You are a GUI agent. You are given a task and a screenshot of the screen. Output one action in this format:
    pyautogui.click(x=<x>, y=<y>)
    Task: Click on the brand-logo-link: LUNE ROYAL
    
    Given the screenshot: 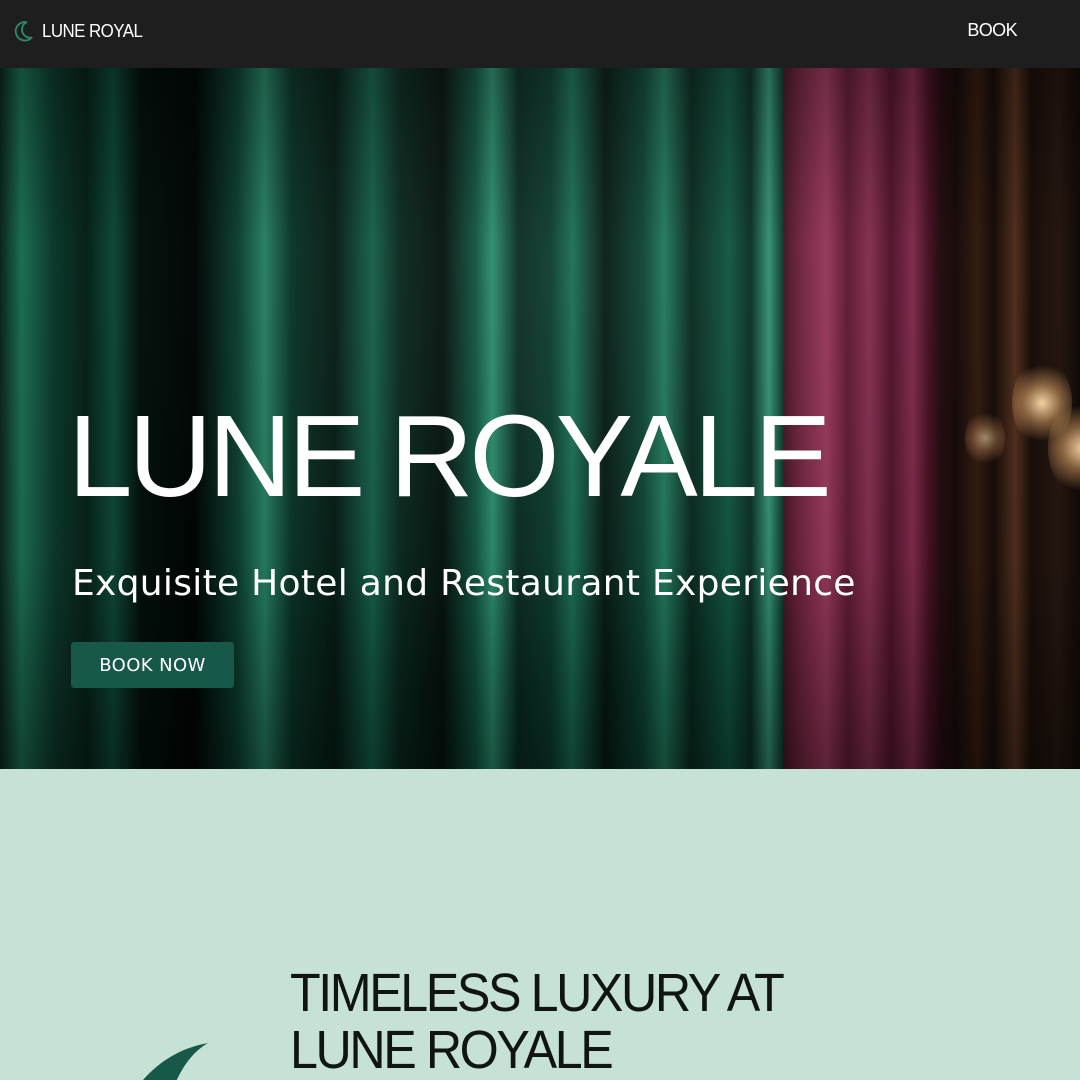 What is the action you would take?
    pyautogui.click(x=80, y=31)
    